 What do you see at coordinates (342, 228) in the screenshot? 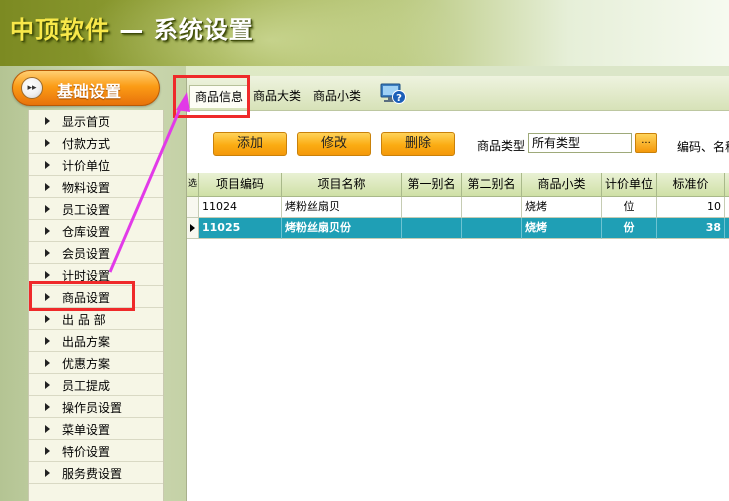
I see `cell-name: 烤粉丝扇贝份` at bounding box center [342, 228].